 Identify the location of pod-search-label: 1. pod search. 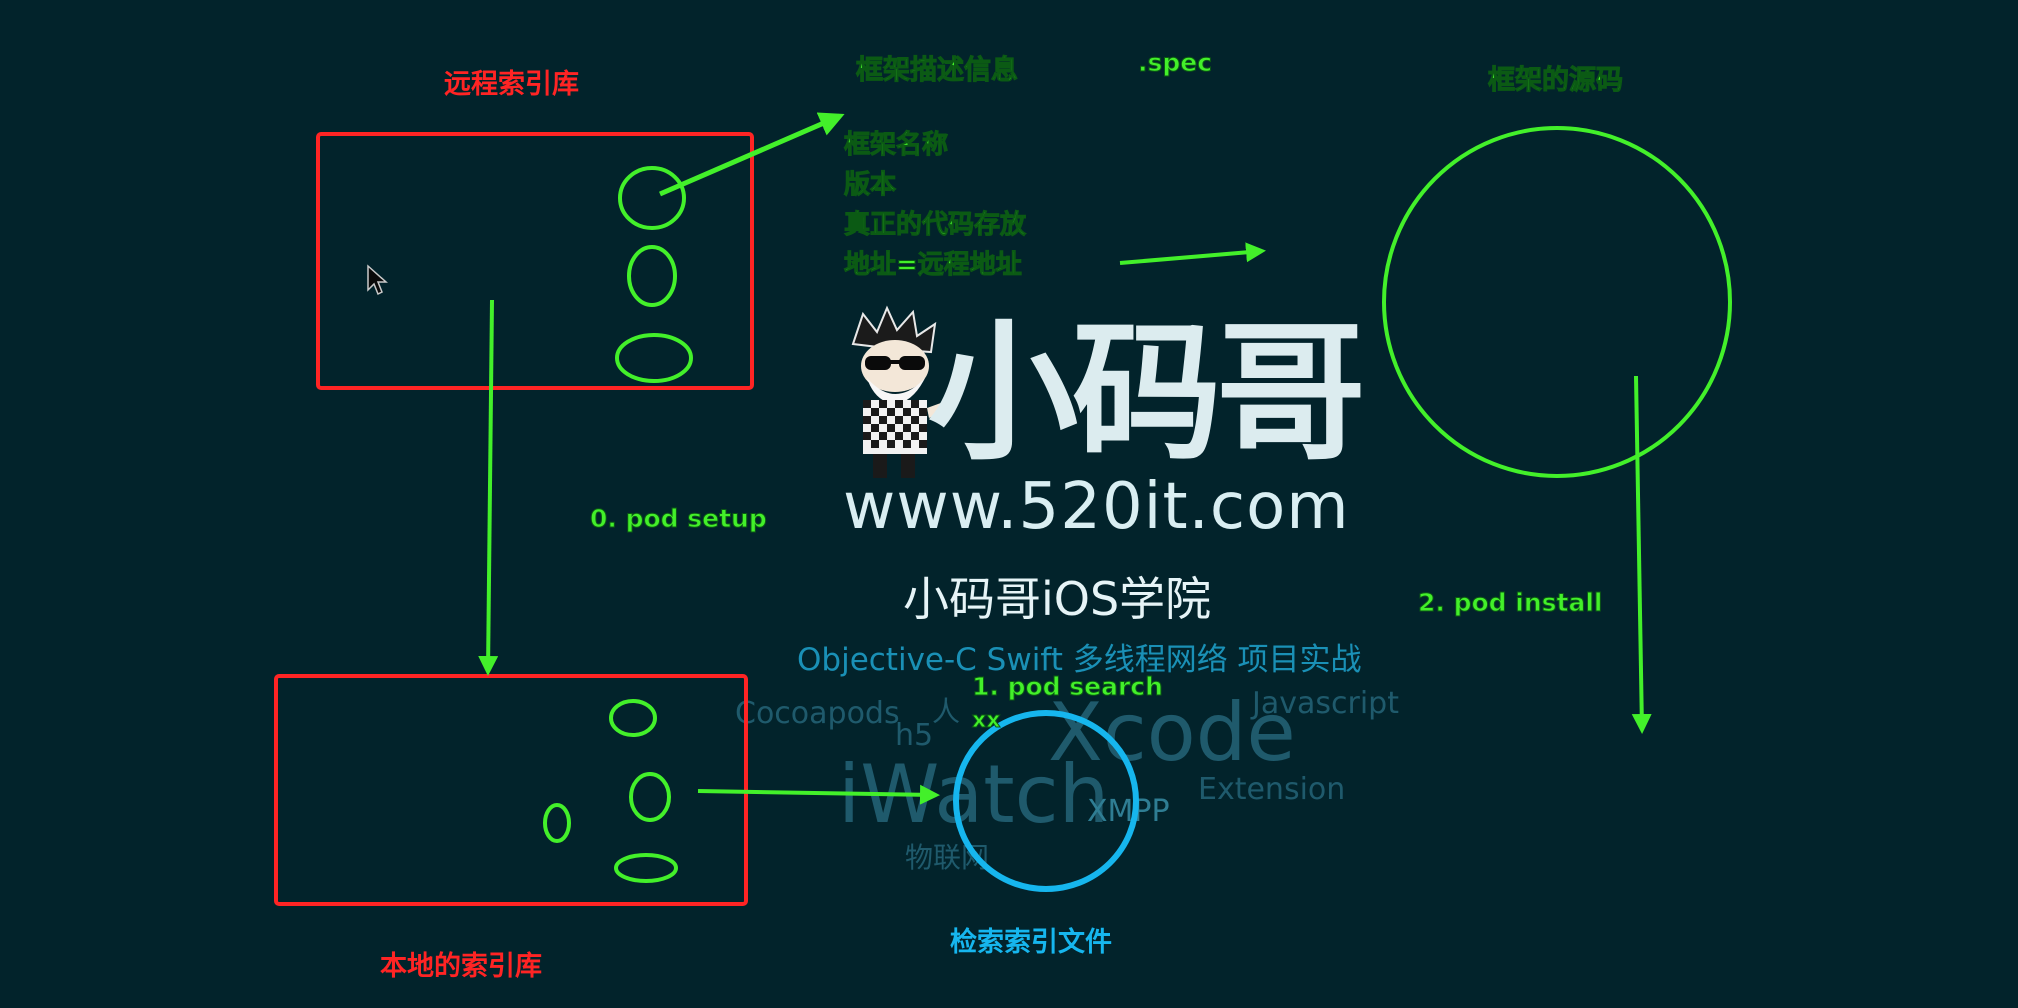
(1068, 687).